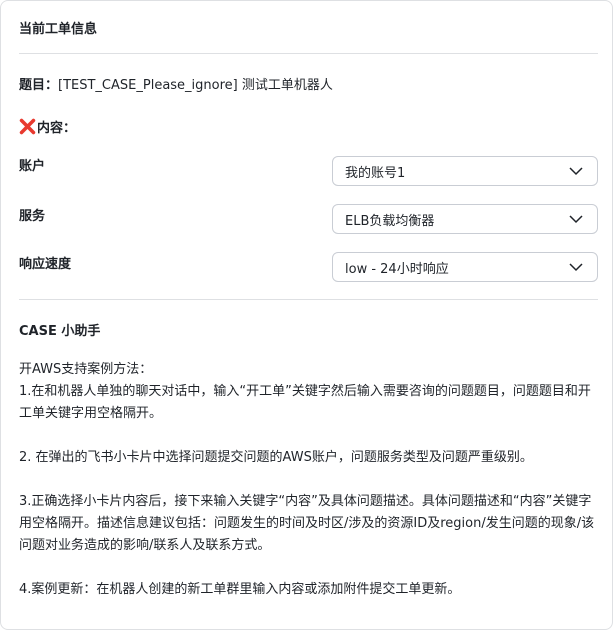  Describe the element at coordinates (57, 128) in the screenshot. I see `content-label: 内容：` at that location.